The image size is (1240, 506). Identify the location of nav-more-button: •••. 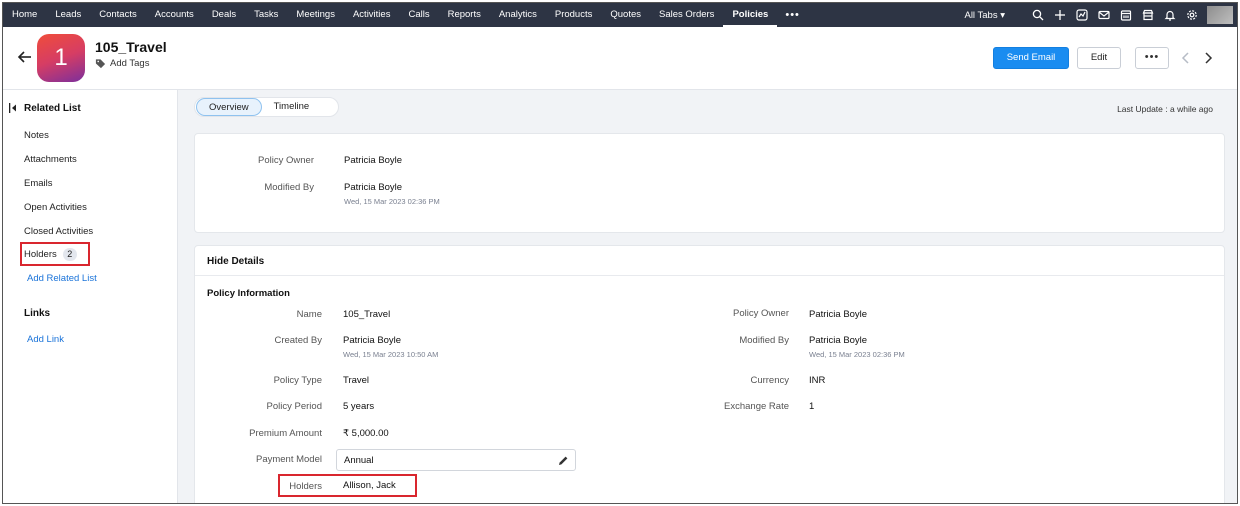
(792, 15).